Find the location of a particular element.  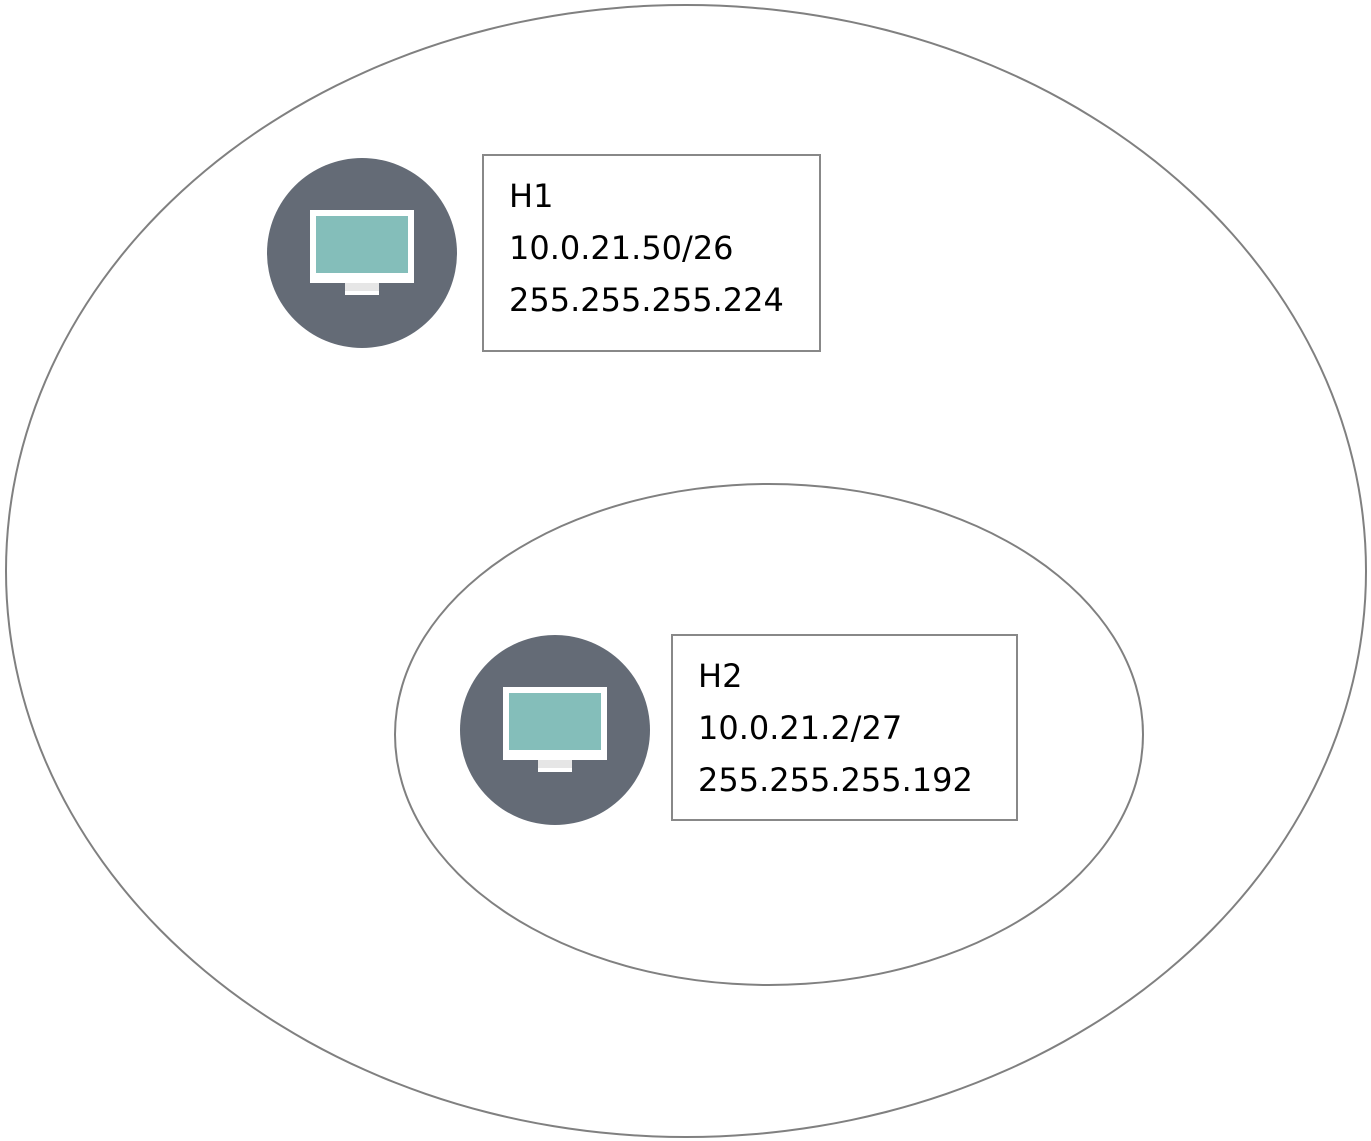

host-h1-info-box: H1 10.0.21.50/26 255.255.255.224 is located at coordinates (651, 253).